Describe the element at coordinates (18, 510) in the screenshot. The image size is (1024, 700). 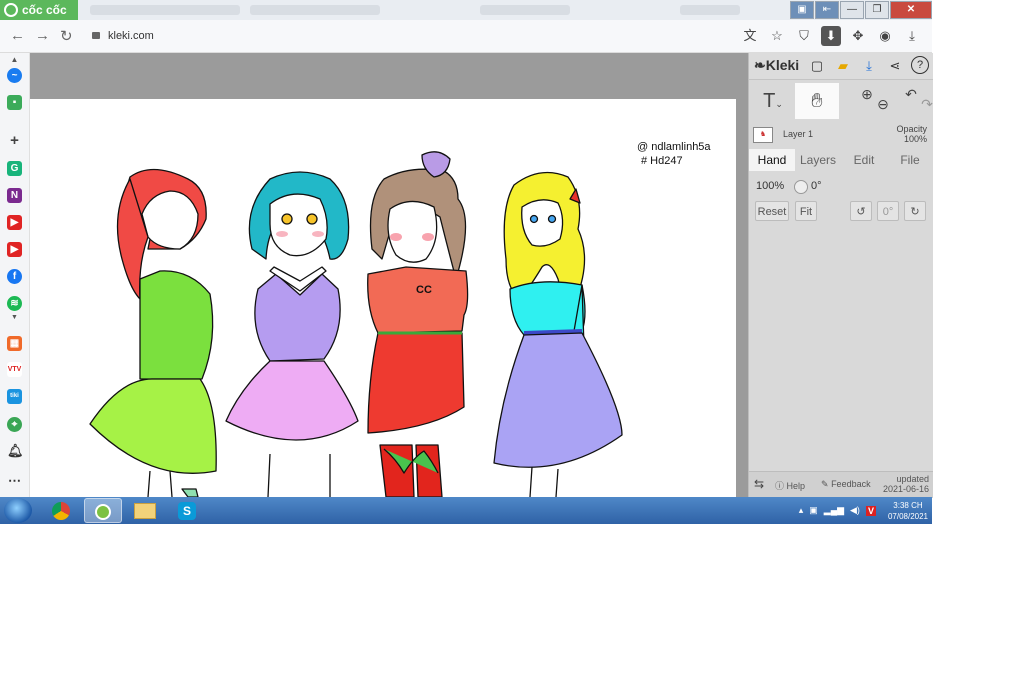
I see `start-button` at that location.